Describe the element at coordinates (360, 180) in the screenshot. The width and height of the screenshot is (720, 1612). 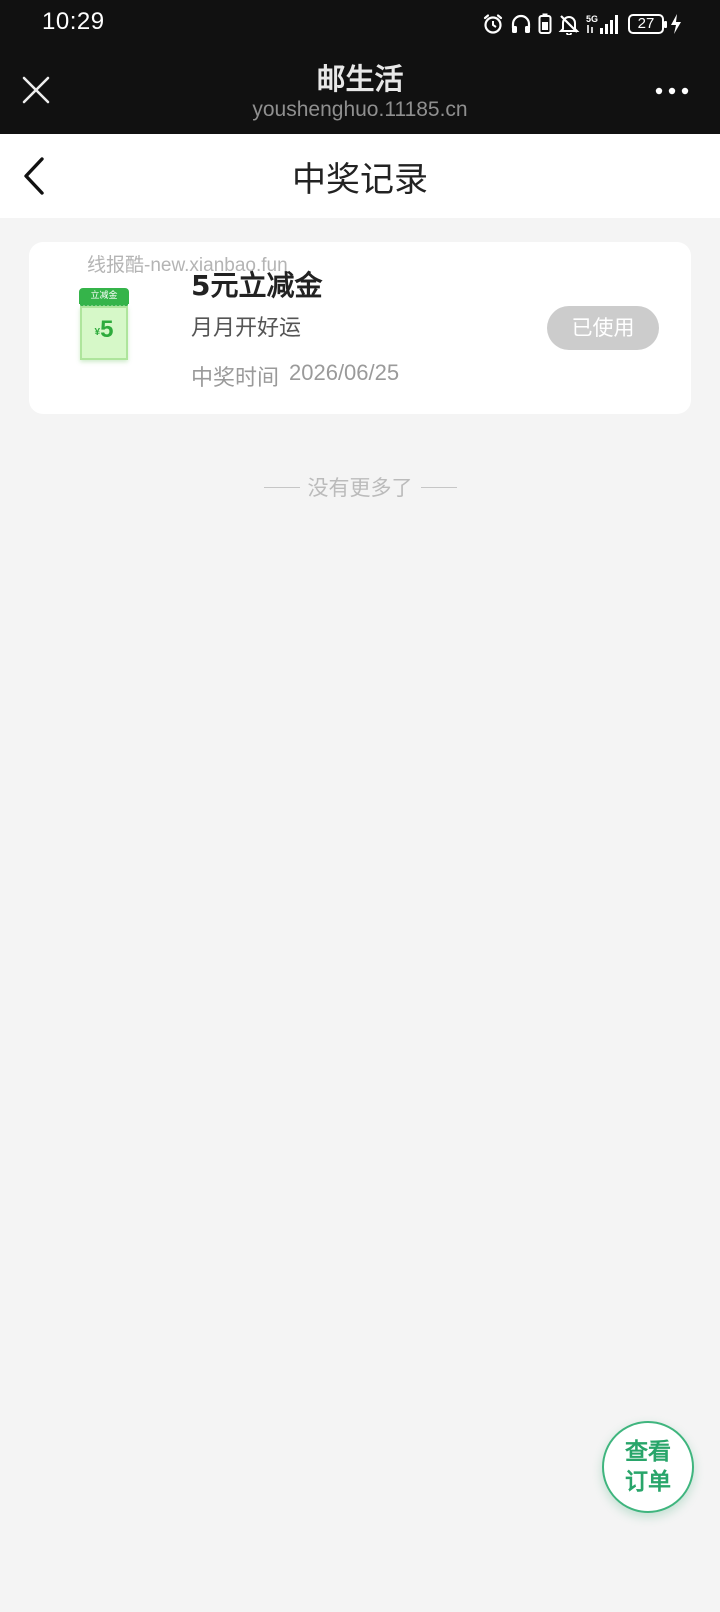
I see `page-title: 中奖记录` at that location.